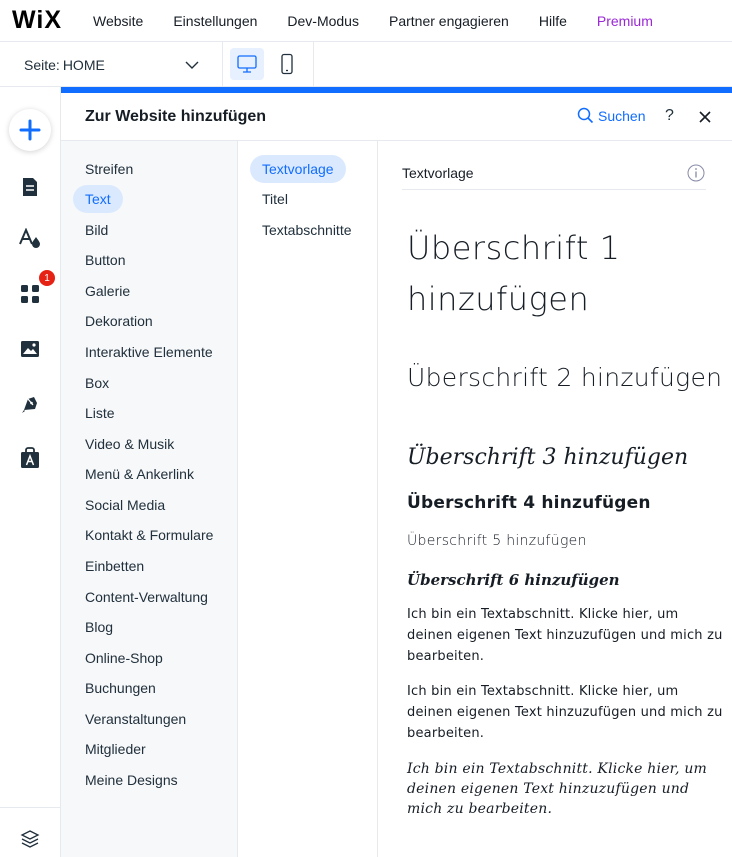 This screenshot has height=857, width=732. What do you see at coordinates (298, 169) in the screenshot?
I see `subcategory-textvorlage: Textvorlage` at bounding box center [298, 169].